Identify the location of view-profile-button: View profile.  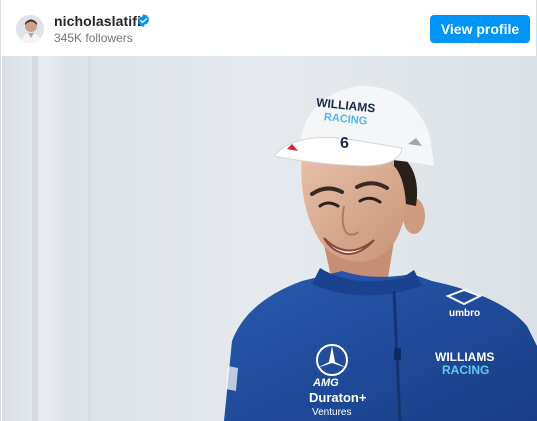
(480, 29).